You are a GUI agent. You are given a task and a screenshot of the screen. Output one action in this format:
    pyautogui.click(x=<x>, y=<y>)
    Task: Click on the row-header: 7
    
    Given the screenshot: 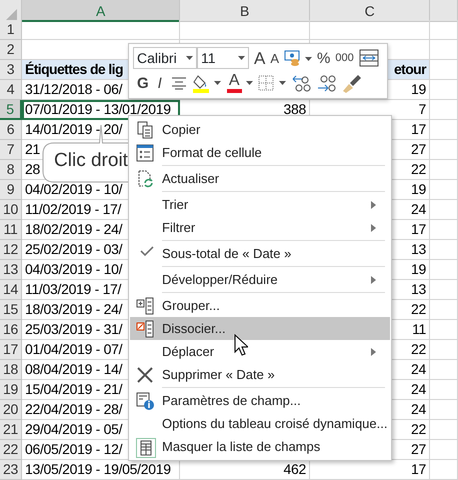 What is the action you would take?
    pyautogui.click(x=11, y=150)
    